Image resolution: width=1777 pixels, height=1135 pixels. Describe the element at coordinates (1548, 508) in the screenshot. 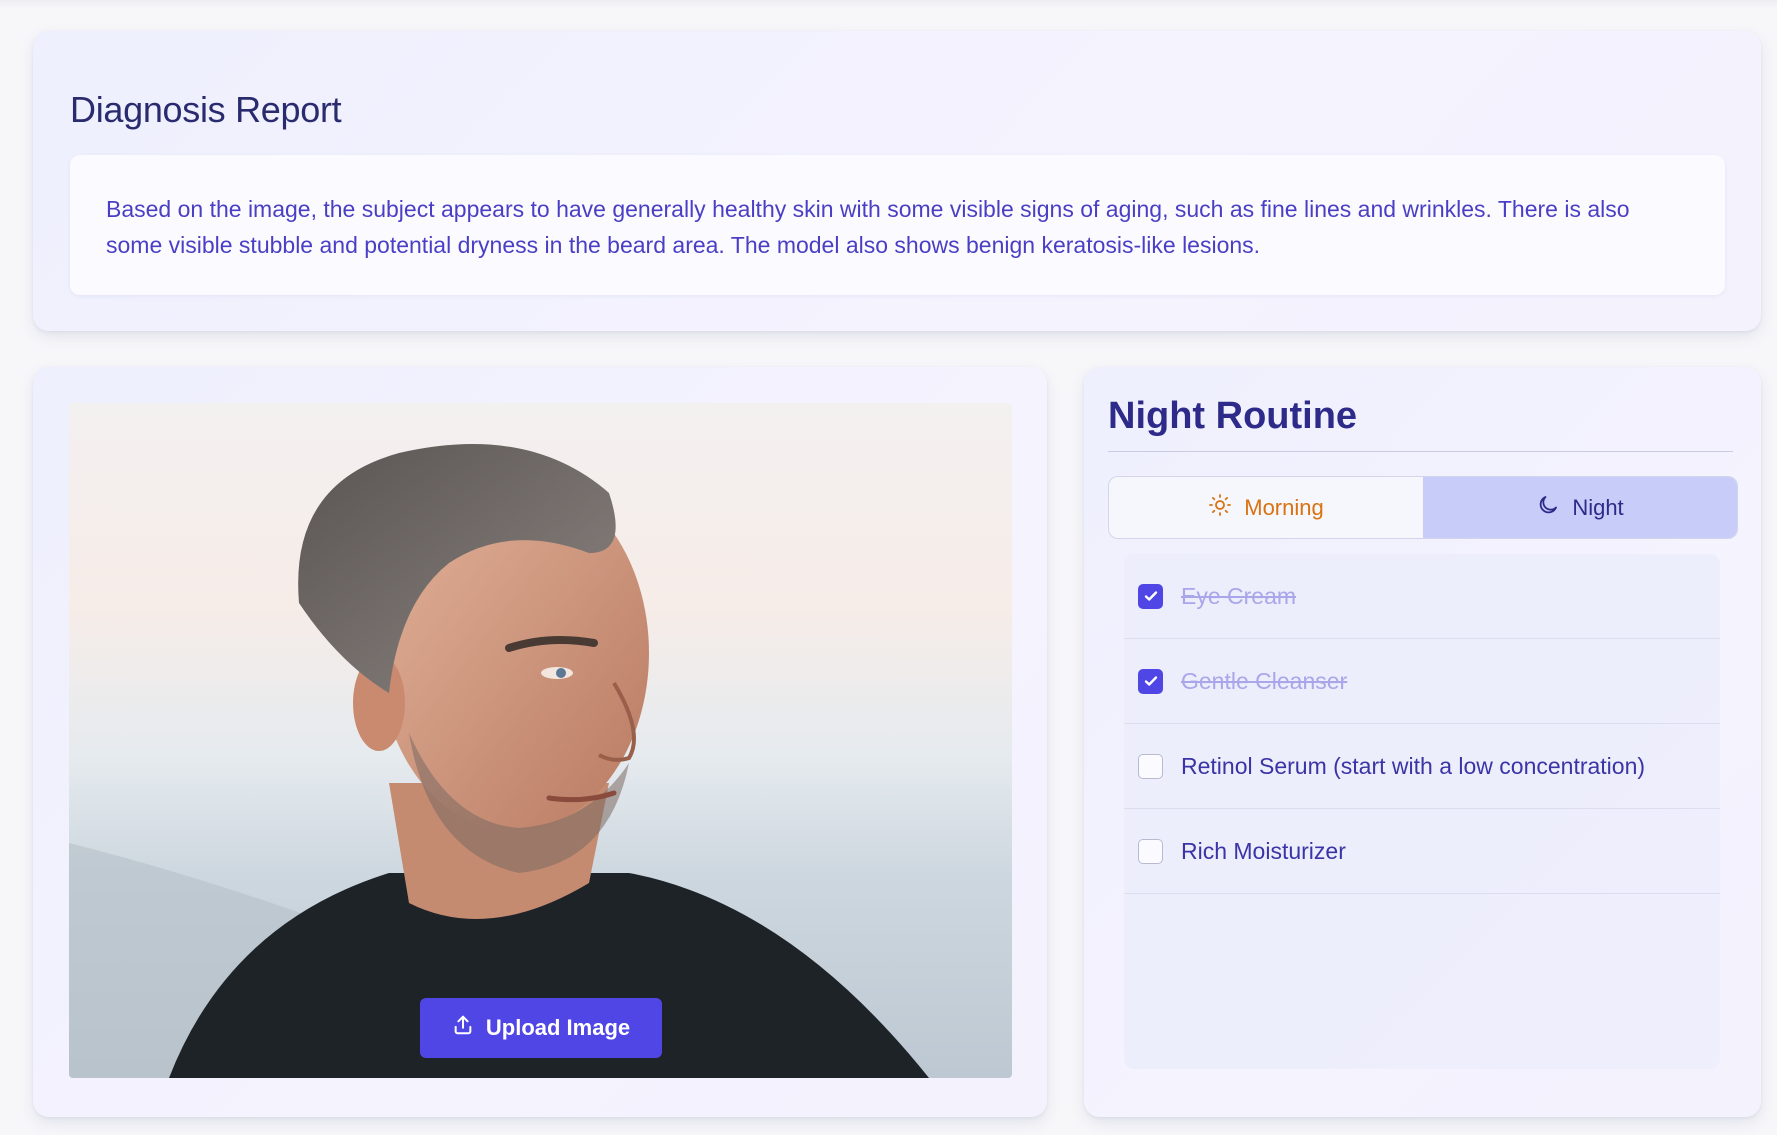

I see `moon-icon` at that location.